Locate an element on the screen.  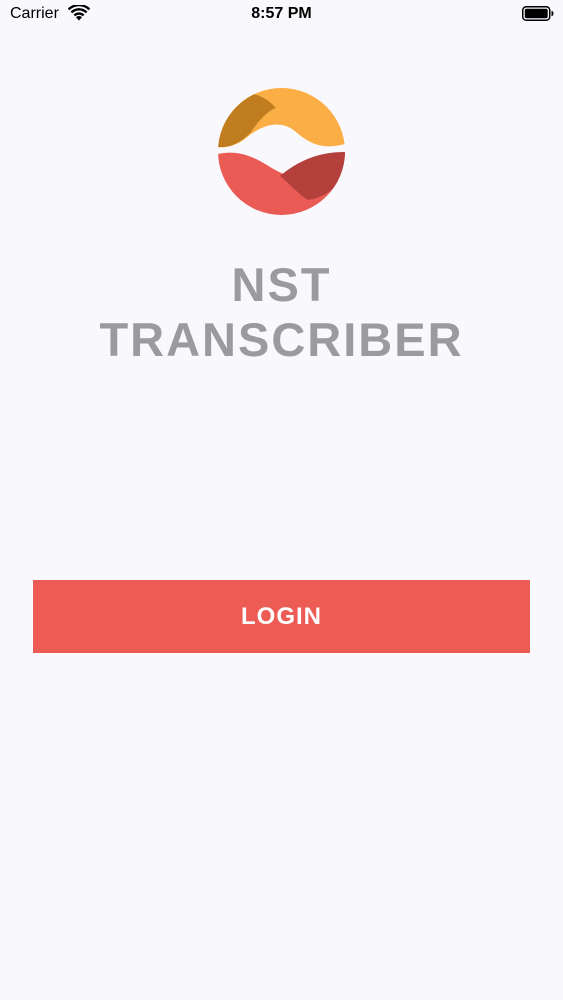
app-title: NST TRANSCRIBER is located at coordinates (281, 312).